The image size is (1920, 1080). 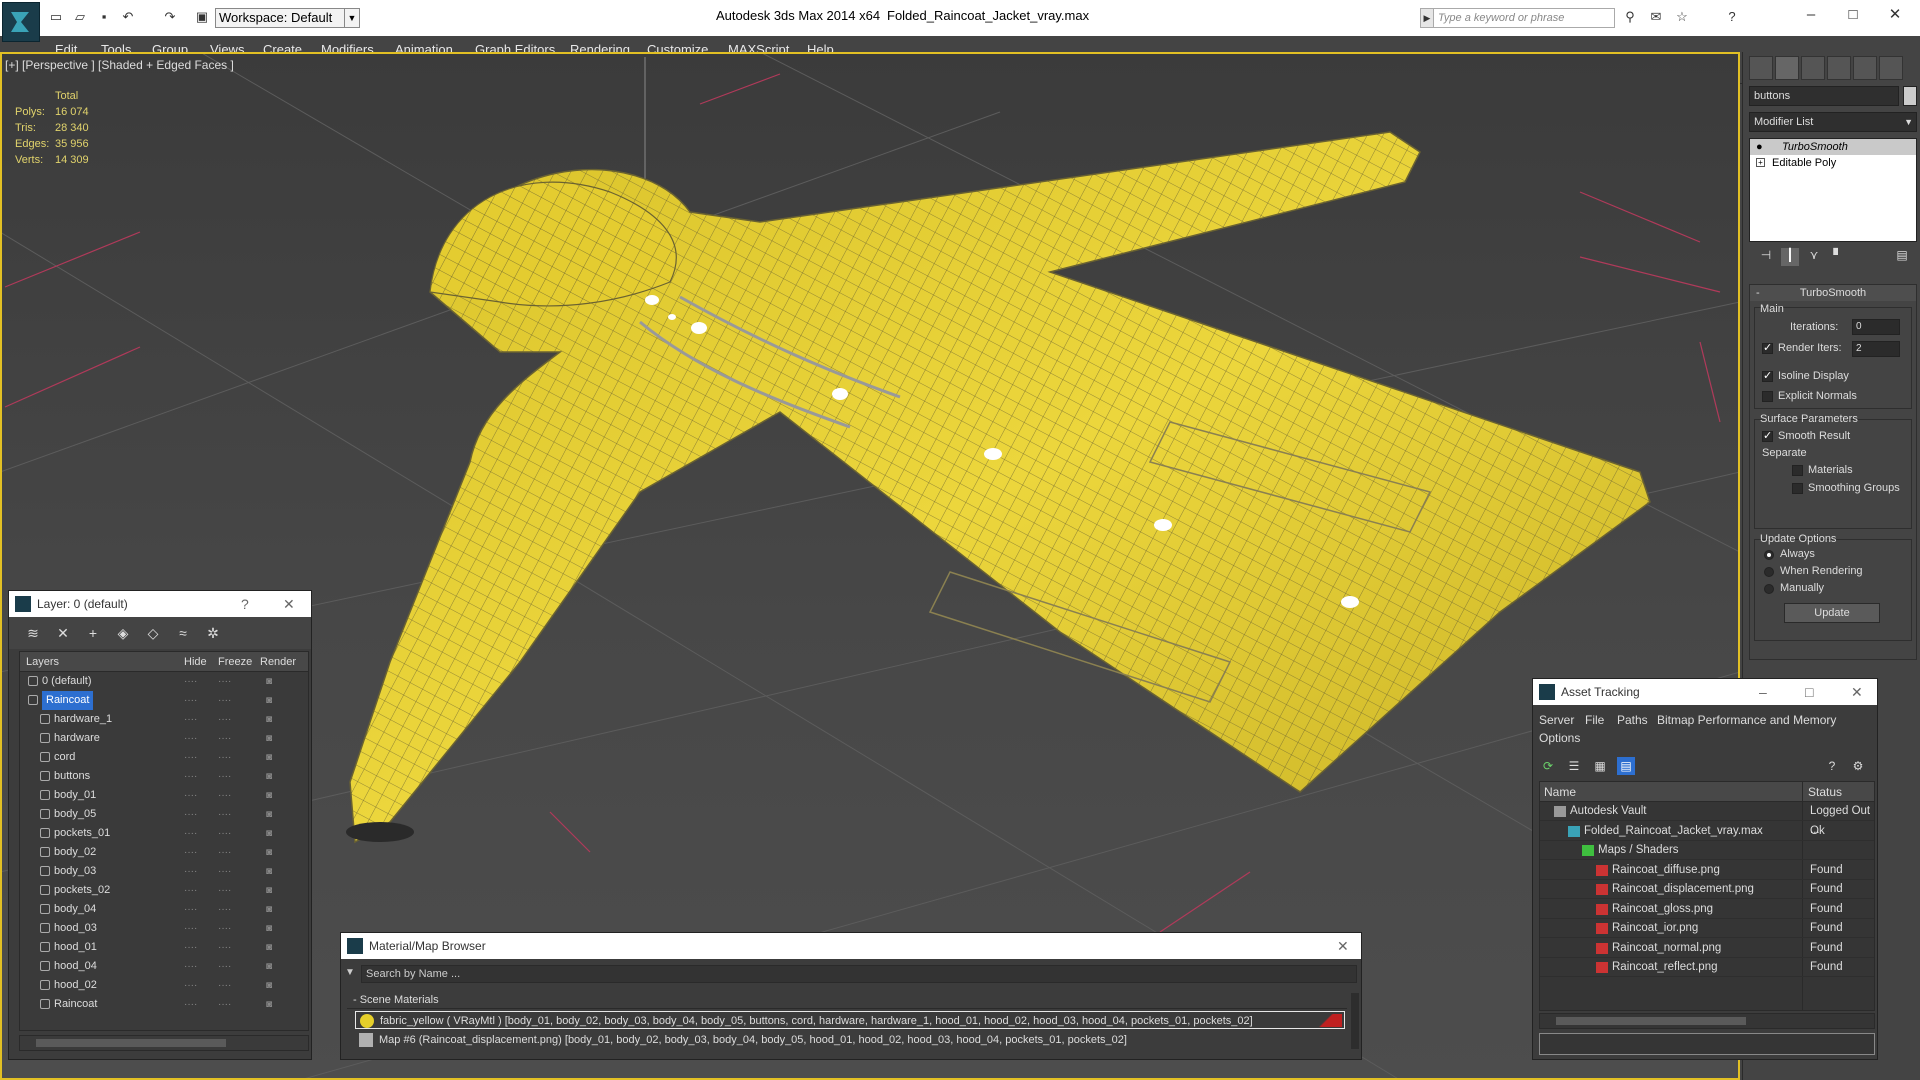 I want to click on menu-server: Server, so click(x=1556, y=720).